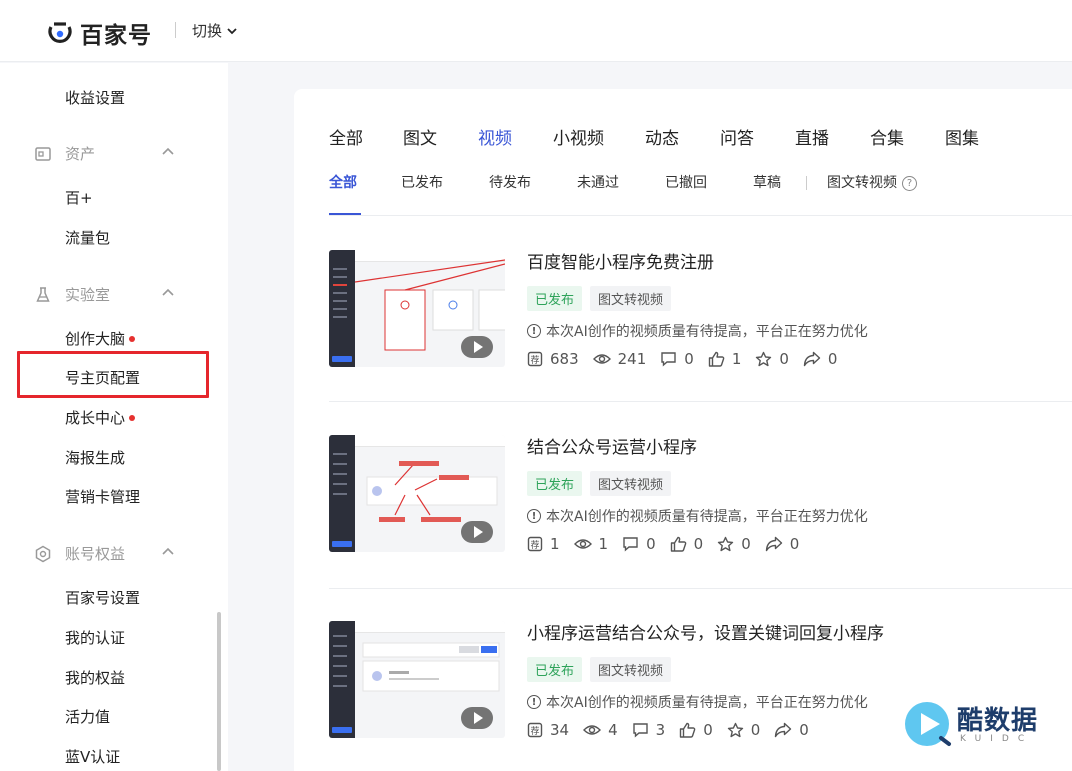  I want to click on watermark: 酷数据 KUIDC, so click(978, 725).